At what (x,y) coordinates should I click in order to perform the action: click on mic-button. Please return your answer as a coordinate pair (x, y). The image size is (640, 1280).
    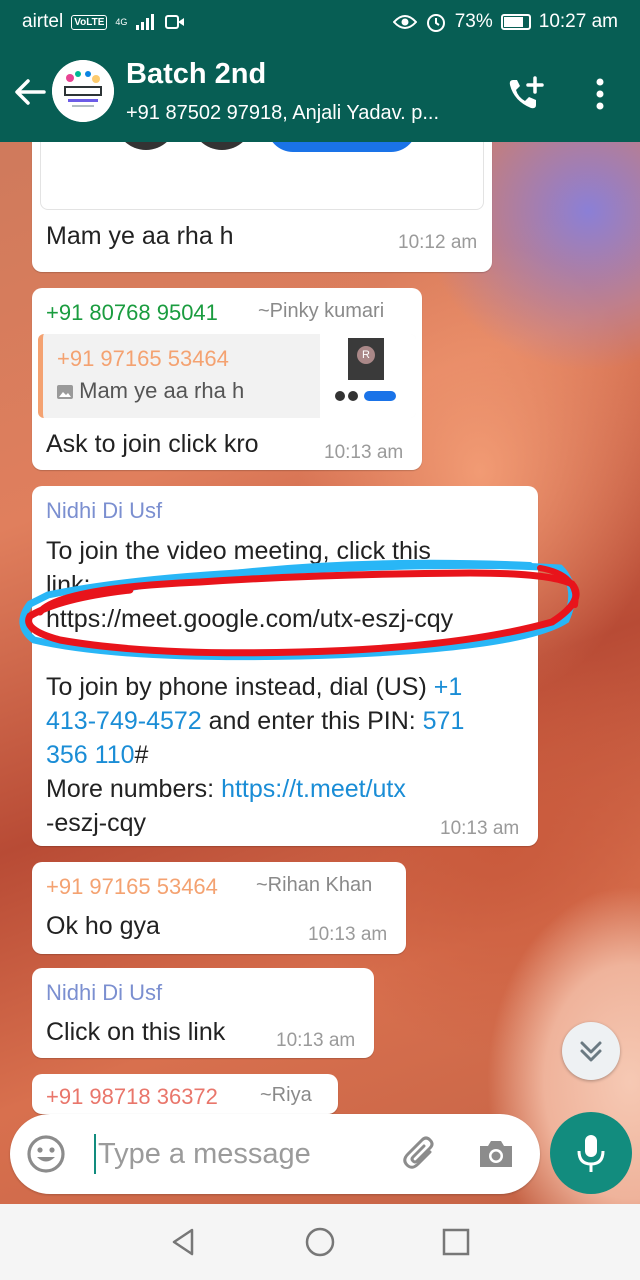
    Looking at the image, I should click on (591, 1153).